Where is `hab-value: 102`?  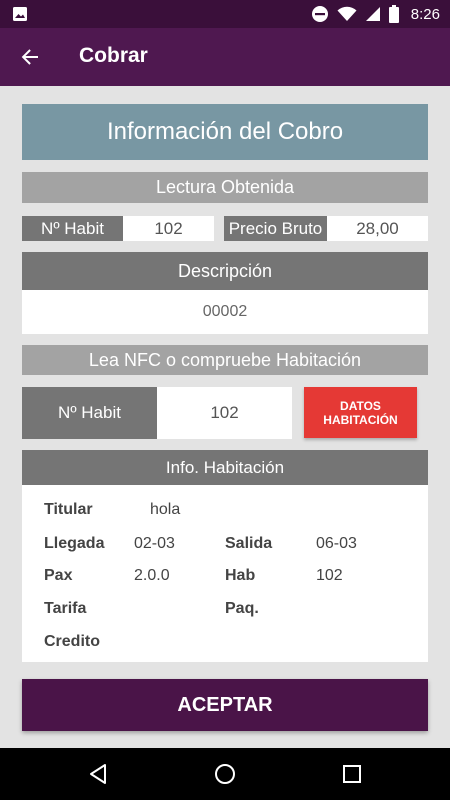
hab-value: 102 is located at coordinates (329, 575).